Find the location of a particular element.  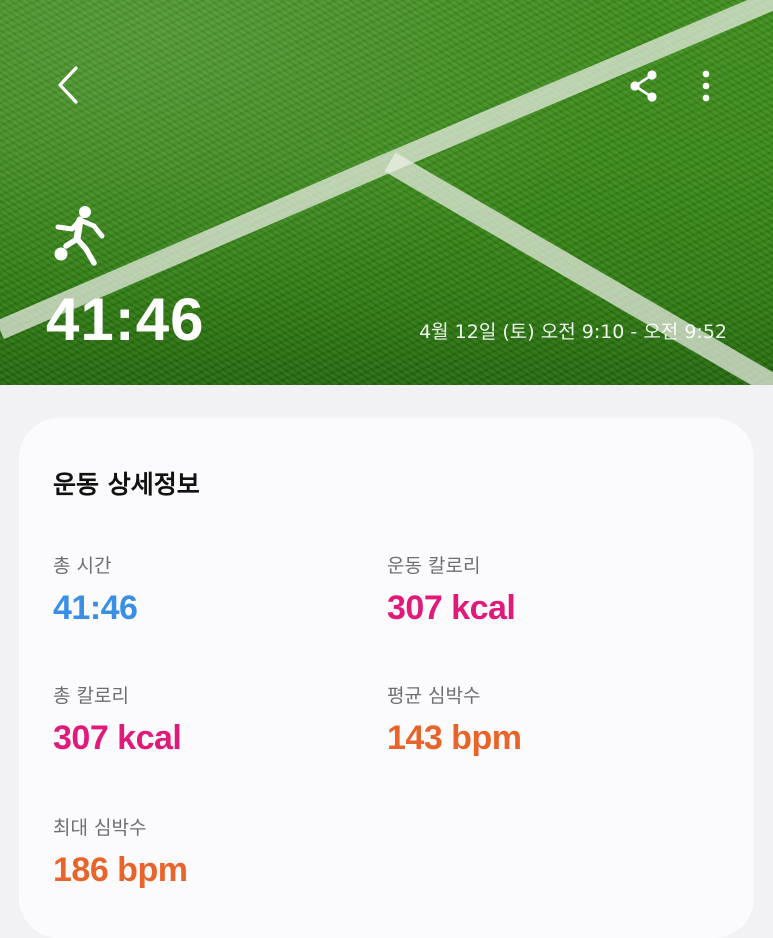

more-options-button is located at coordinates (706, 86).